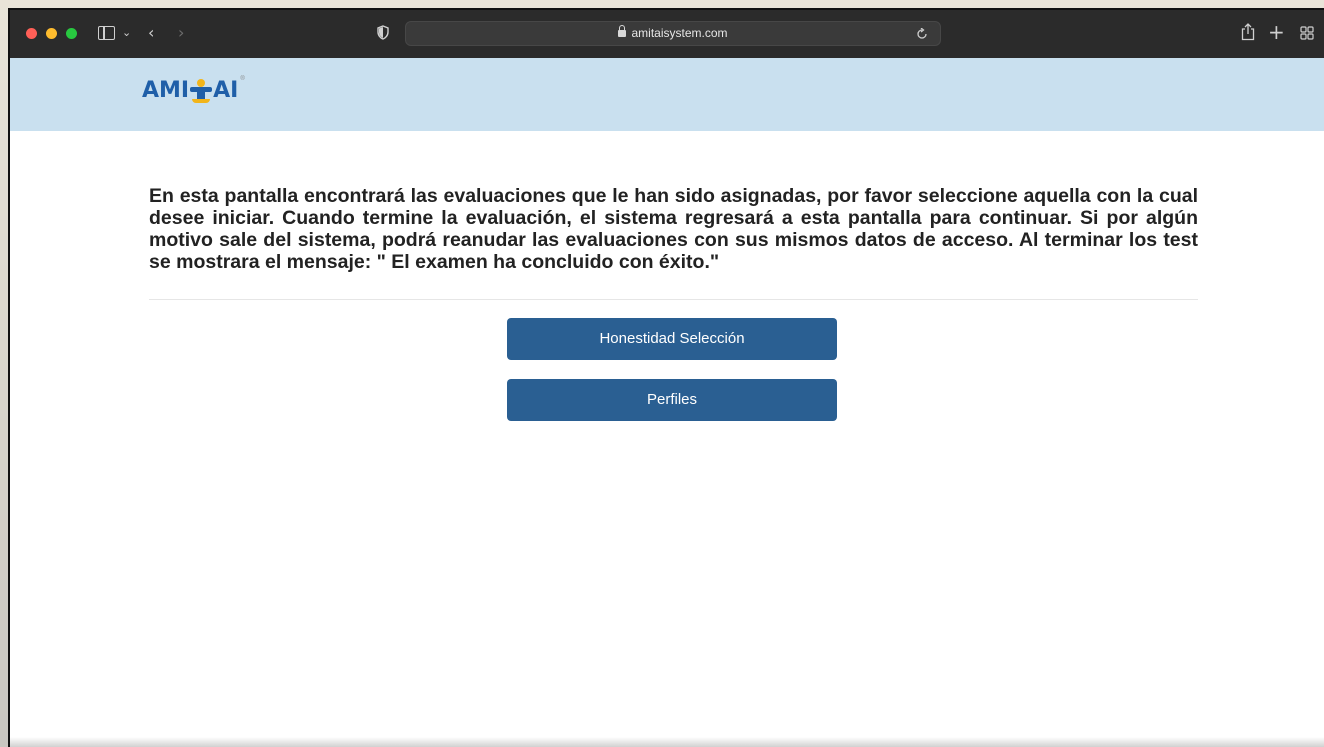 The image size is (1324, 747). What do you see at coordinates (679, 33) in the screenshot?
I see `url-text: amitaisystem.com` at bounding box center [679, 33].